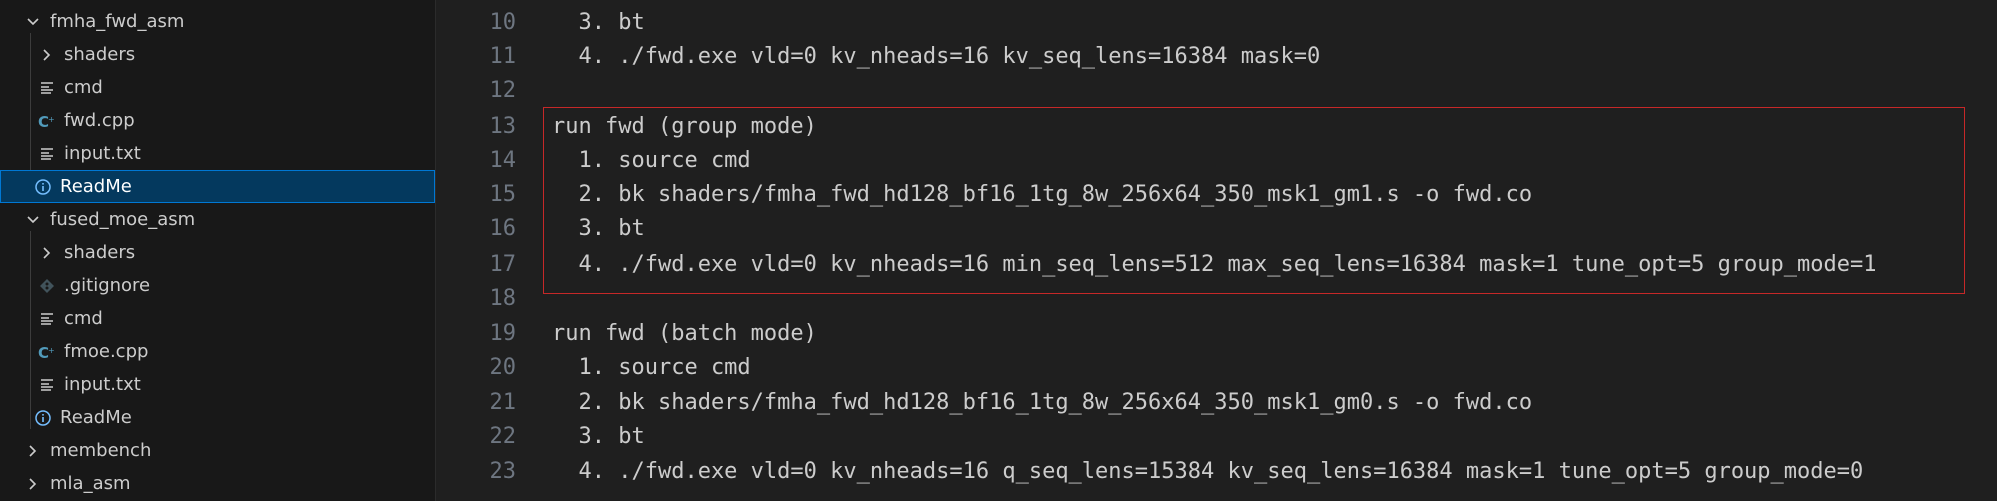 Image resolution: width=1997 pixels, height=501 pixels. Describe the element at coordinates (1216, 90) in the screenshot. I see `code-line: 12` at that location.